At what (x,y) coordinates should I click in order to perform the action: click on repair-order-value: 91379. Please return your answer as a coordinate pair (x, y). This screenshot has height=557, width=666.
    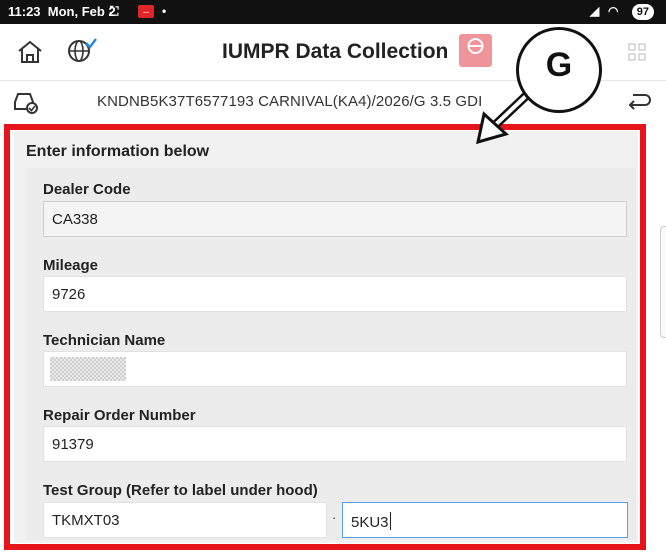
    Looking at the image, I should click on (73, 444).